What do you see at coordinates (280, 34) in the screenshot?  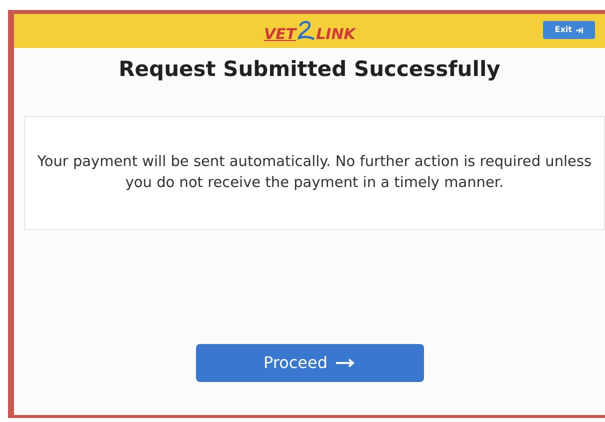 I see `logo-text: VET` at bounding box center [280, 34].